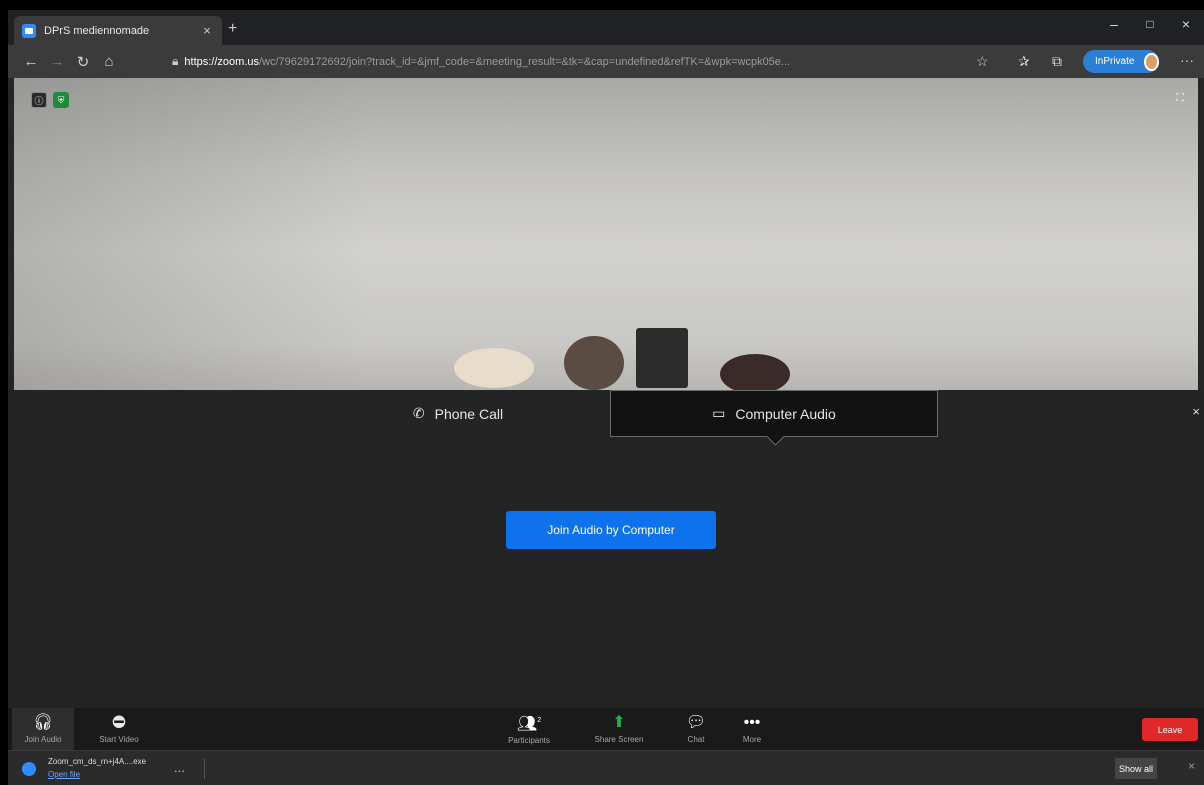 This screenshot has width=1204, height=785. What do you see at coordinates (785, 413) in the screenshot?
I see `tab-computer-audio-label: Computer Audio` at bounding box center [785, 413].